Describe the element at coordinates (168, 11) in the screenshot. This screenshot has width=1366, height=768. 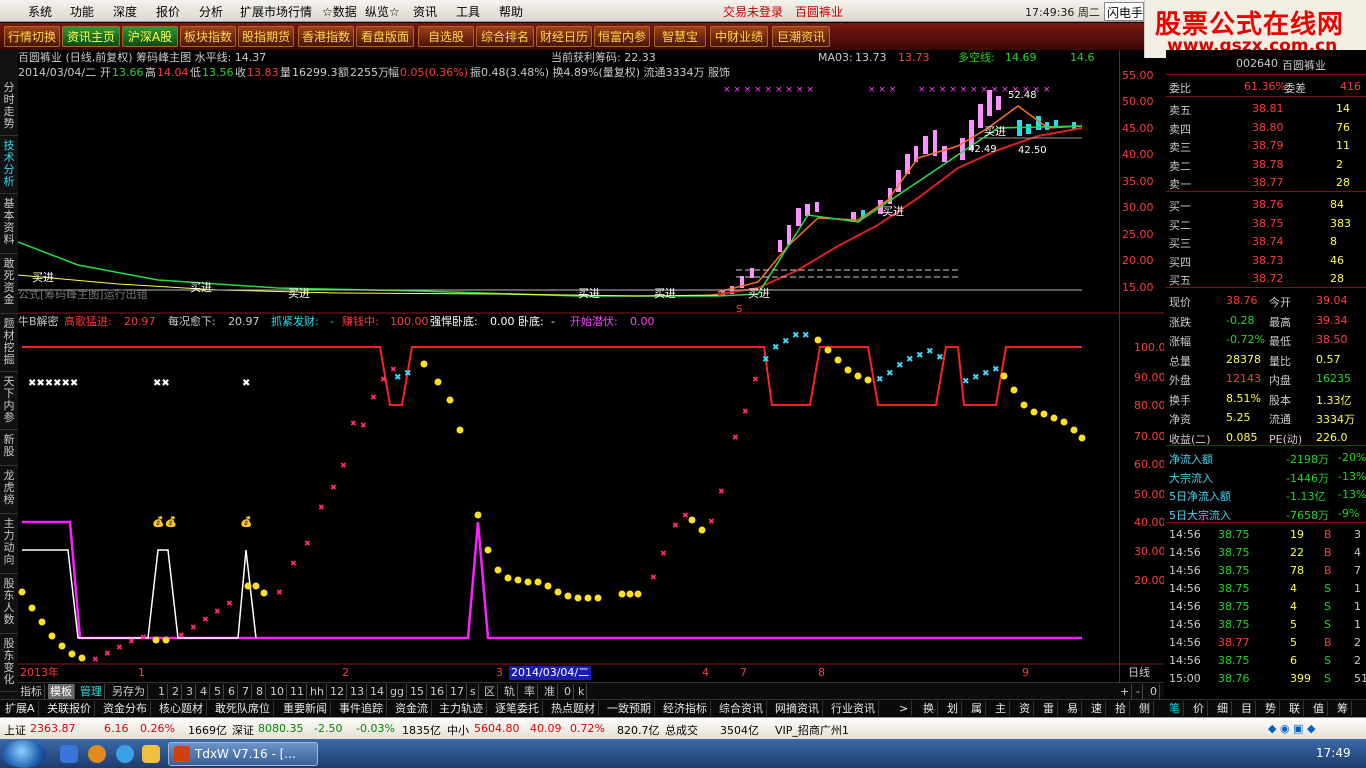
I see `menu-quote: 报价` at that location.